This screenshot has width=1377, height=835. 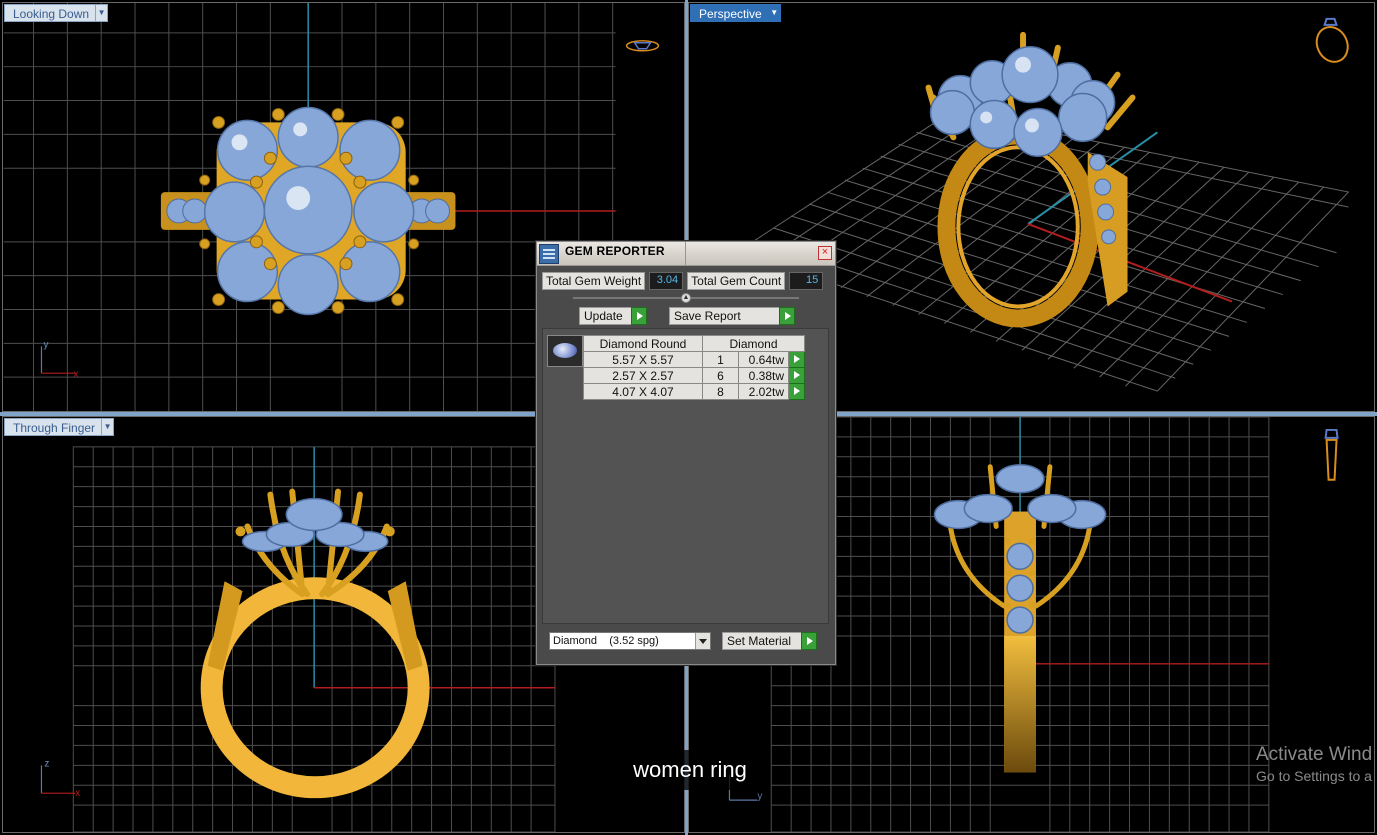 I want to click on gem-weight: 0.38tw, so click(x=763, y=375).